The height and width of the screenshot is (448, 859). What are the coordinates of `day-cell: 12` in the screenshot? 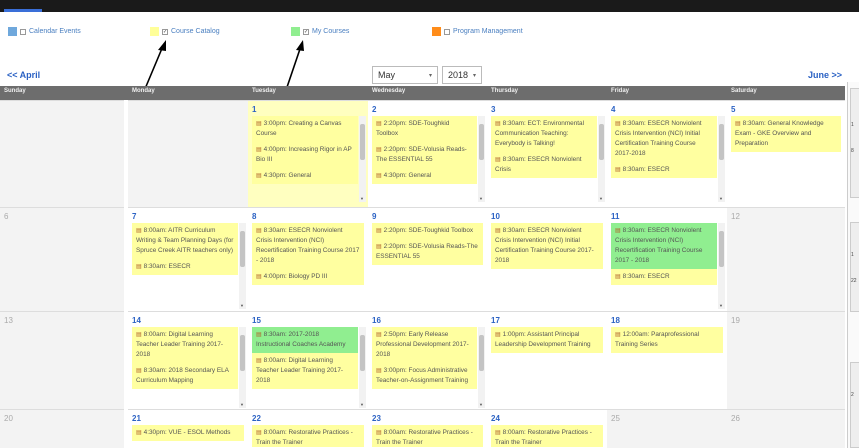 It's located at (786, 259).